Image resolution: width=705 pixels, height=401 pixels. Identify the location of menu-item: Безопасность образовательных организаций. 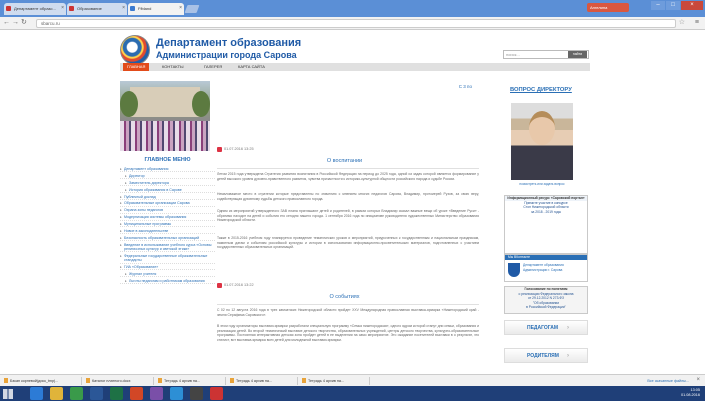
(167, 239).